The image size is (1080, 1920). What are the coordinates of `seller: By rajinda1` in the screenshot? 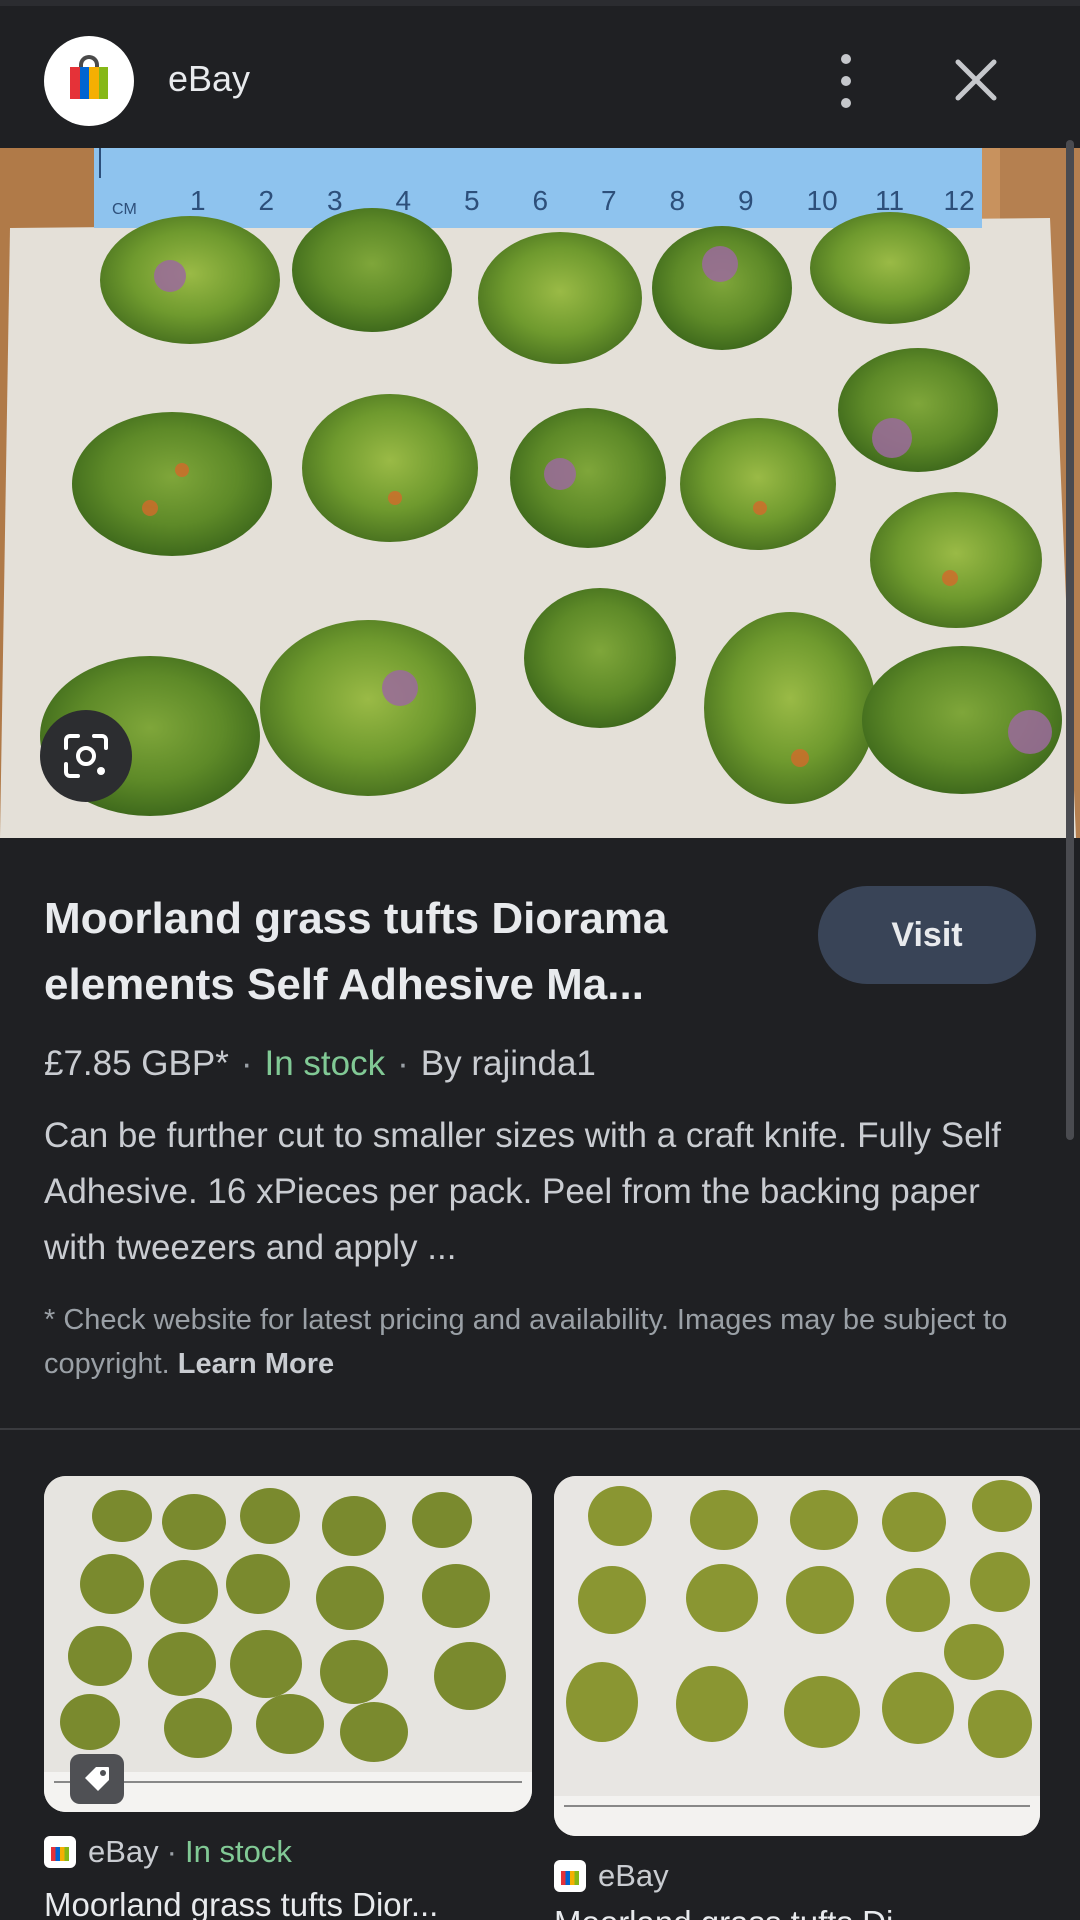 It's located at (508, 1063).